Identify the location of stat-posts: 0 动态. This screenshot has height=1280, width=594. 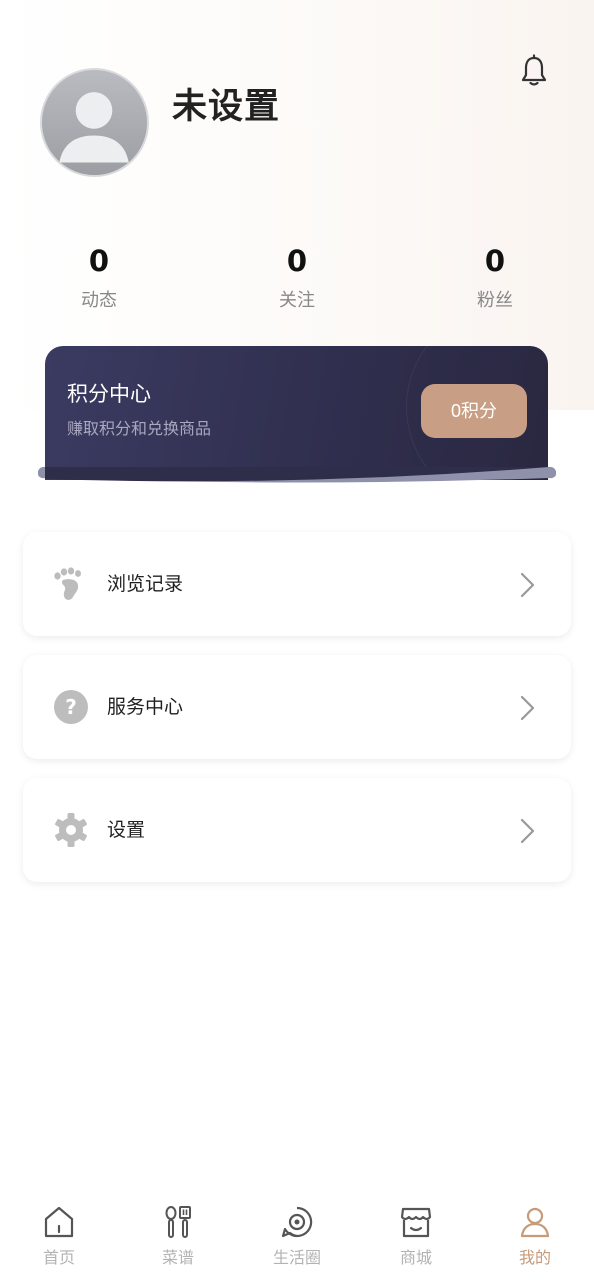
(99, 278).